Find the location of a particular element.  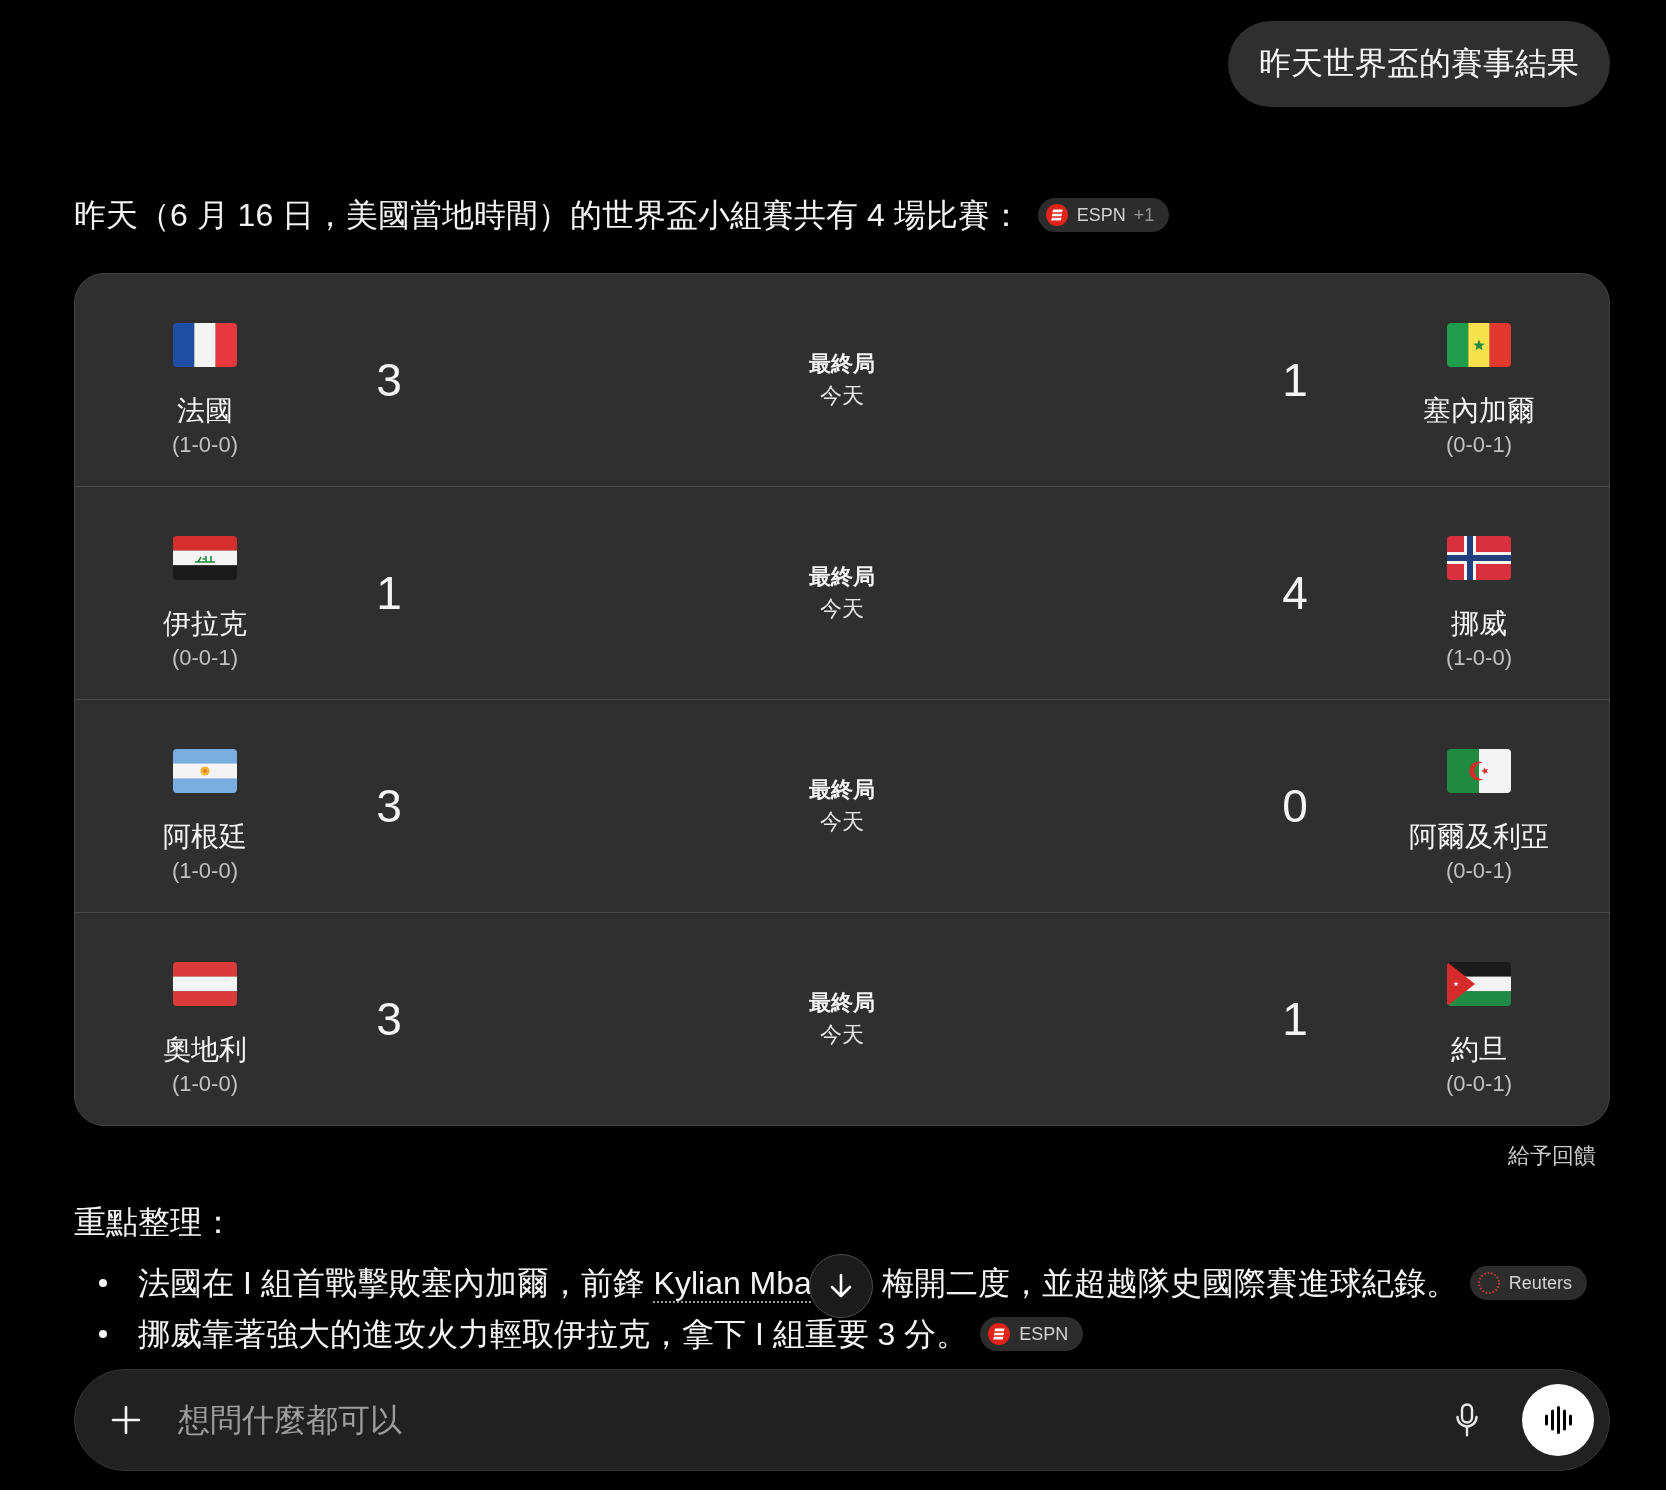

add-button is located at coordinates (126, 1420).